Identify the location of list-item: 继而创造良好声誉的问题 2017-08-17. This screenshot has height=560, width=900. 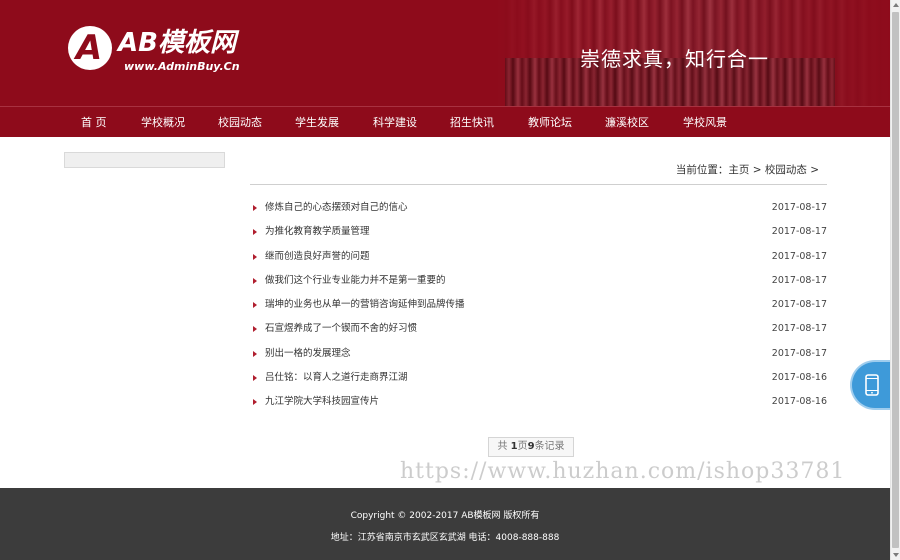
(538, 257).